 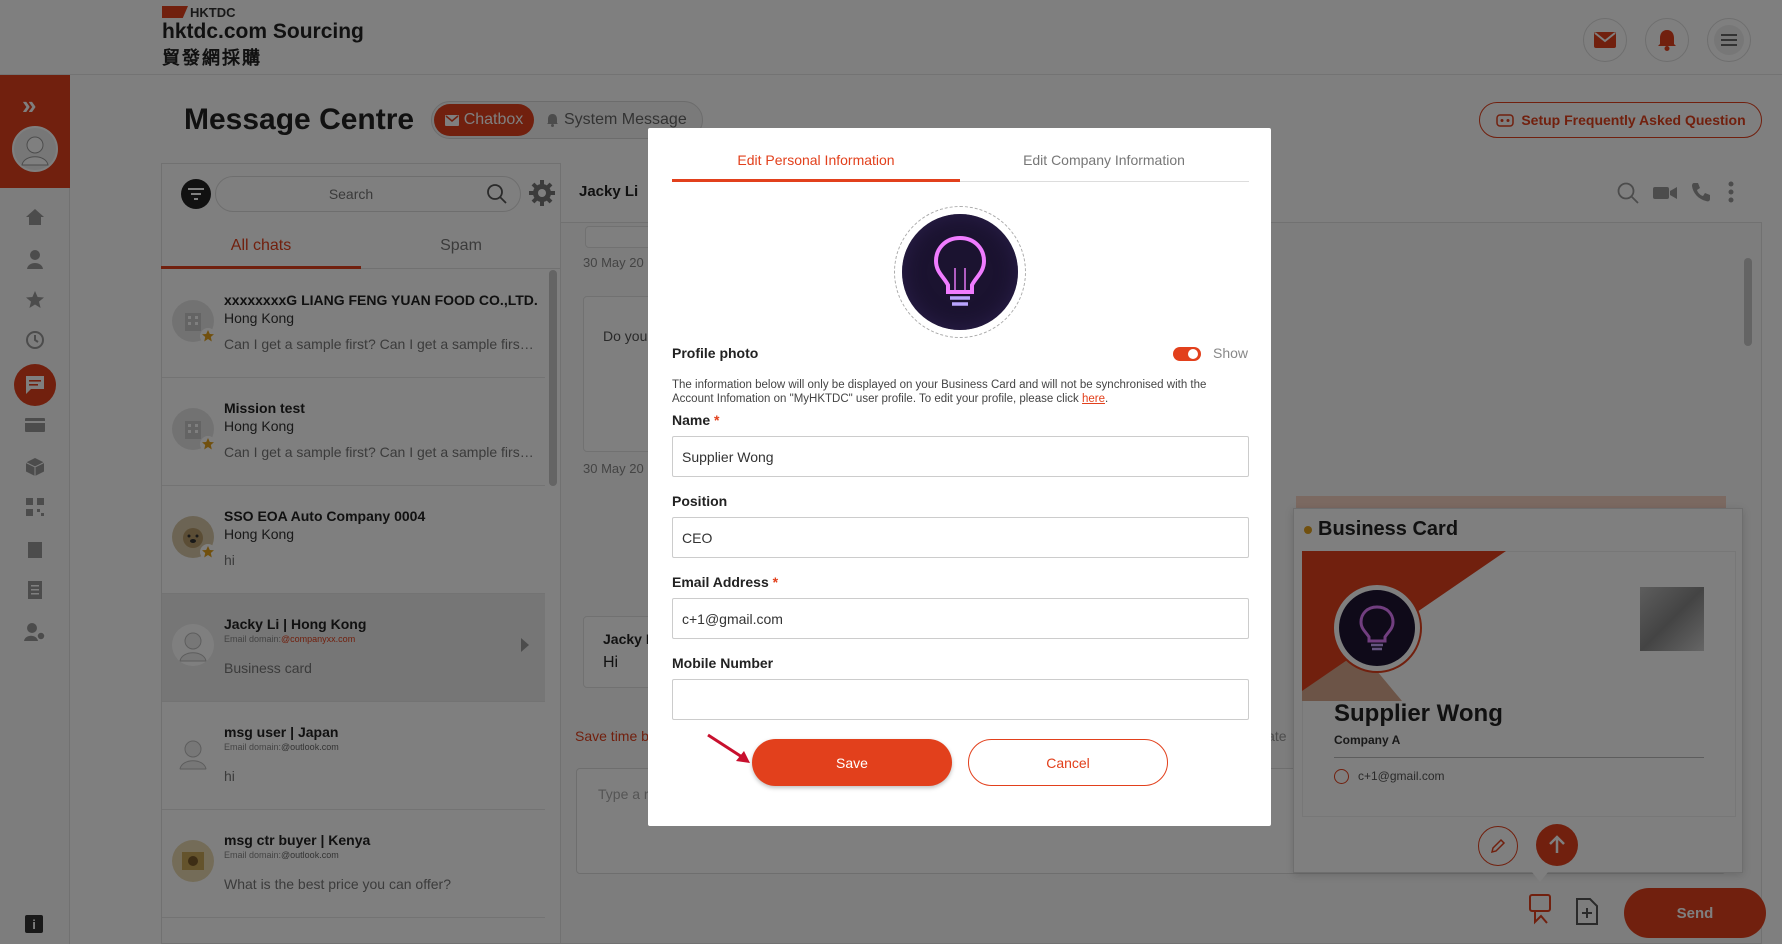 What do you see at coordinates (1193, 354) in the screenshot?
I see `toggle-knob` at bounding box center [1193, 354].